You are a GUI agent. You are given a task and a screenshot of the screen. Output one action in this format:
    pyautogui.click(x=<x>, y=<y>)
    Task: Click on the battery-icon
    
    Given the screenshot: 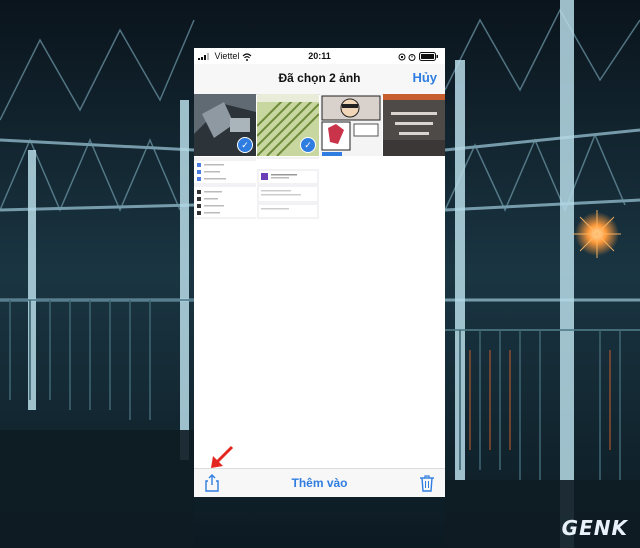 What is the action you would take?
    pyautogui.click(x=429, y=56)
    